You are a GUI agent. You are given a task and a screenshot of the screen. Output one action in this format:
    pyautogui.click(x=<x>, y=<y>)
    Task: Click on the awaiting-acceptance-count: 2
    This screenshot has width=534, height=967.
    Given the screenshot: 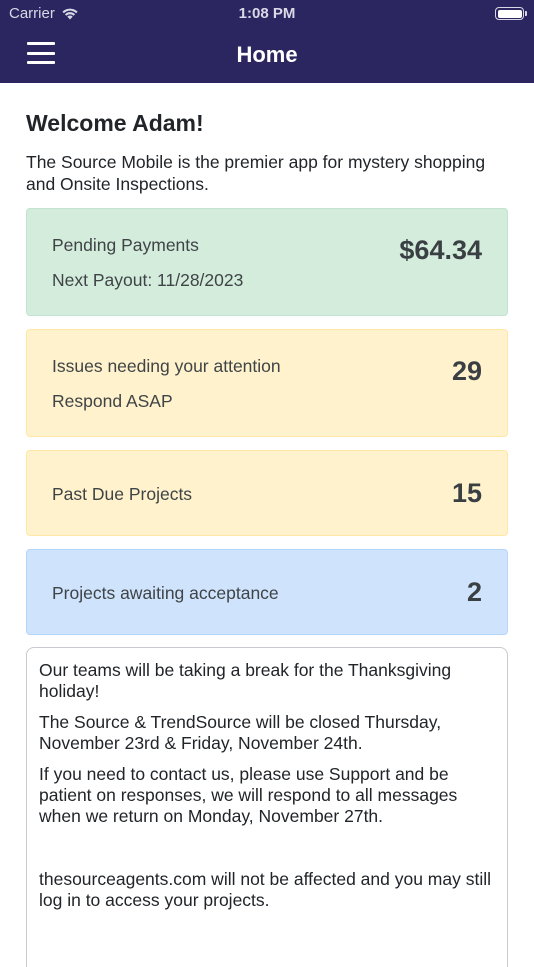 What is the action you would take?
    pyautogui.click(x=474, y=592)
    